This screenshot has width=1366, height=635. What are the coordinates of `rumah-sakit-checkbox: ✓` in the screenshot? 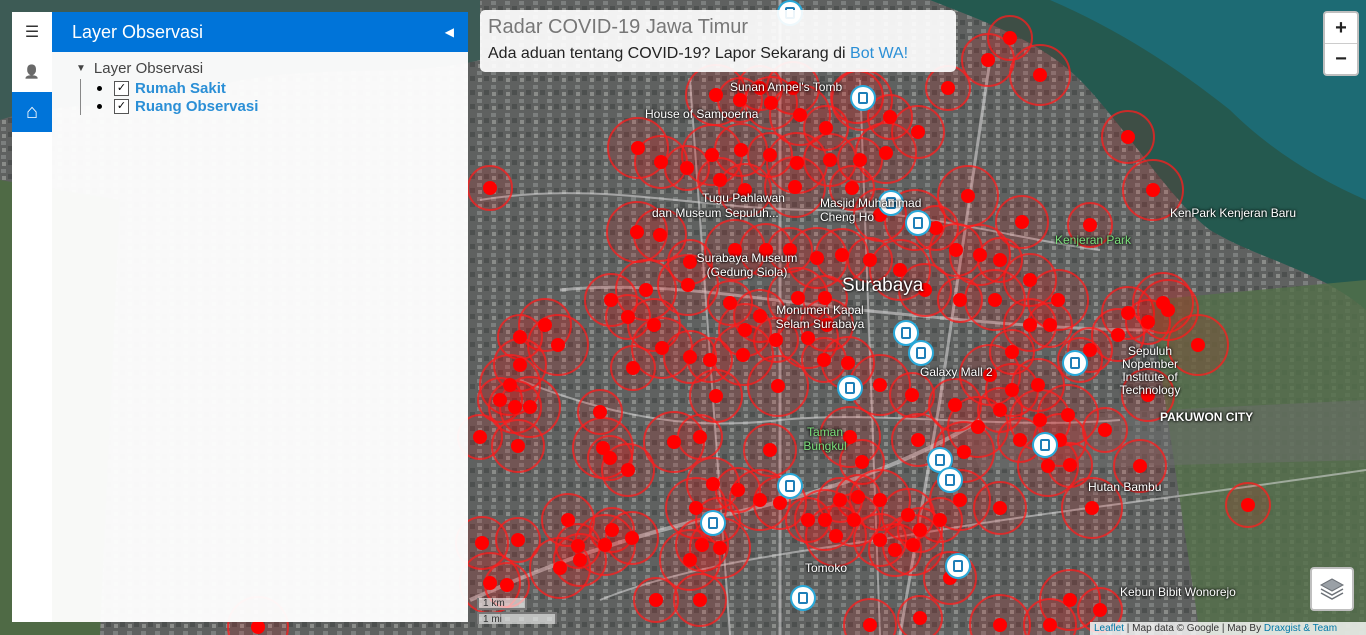 It's located at (121, 88).